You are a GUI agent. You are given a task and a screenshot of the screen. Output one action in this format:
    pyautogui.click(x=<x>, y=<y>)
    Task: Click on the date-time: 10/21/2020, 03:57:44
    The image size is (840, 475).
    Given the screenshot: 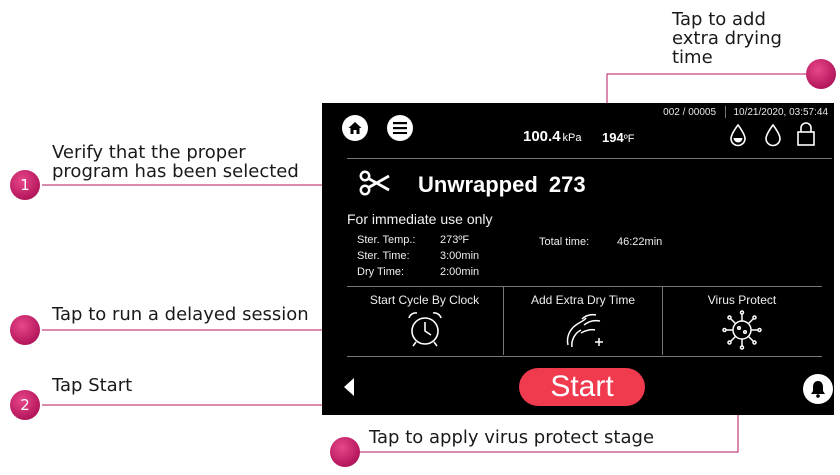 What is the action you would take?
    pyautogui.click(x=780, y=112)
    